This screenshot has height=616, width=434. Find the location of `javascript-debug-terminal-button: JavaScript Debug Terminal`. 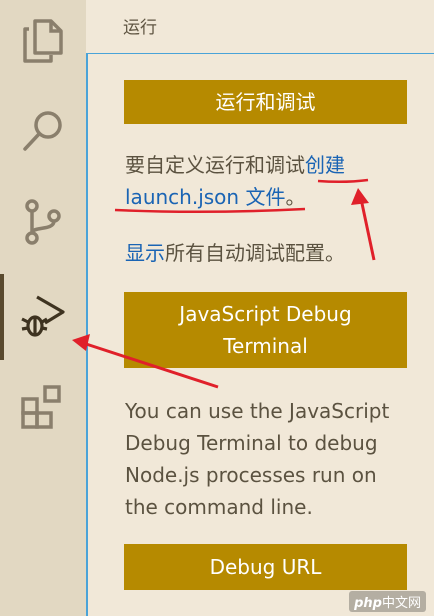

javascript-debug-terminal-button: JavaScript Debug Terminal is located at coordinates (265, 330).